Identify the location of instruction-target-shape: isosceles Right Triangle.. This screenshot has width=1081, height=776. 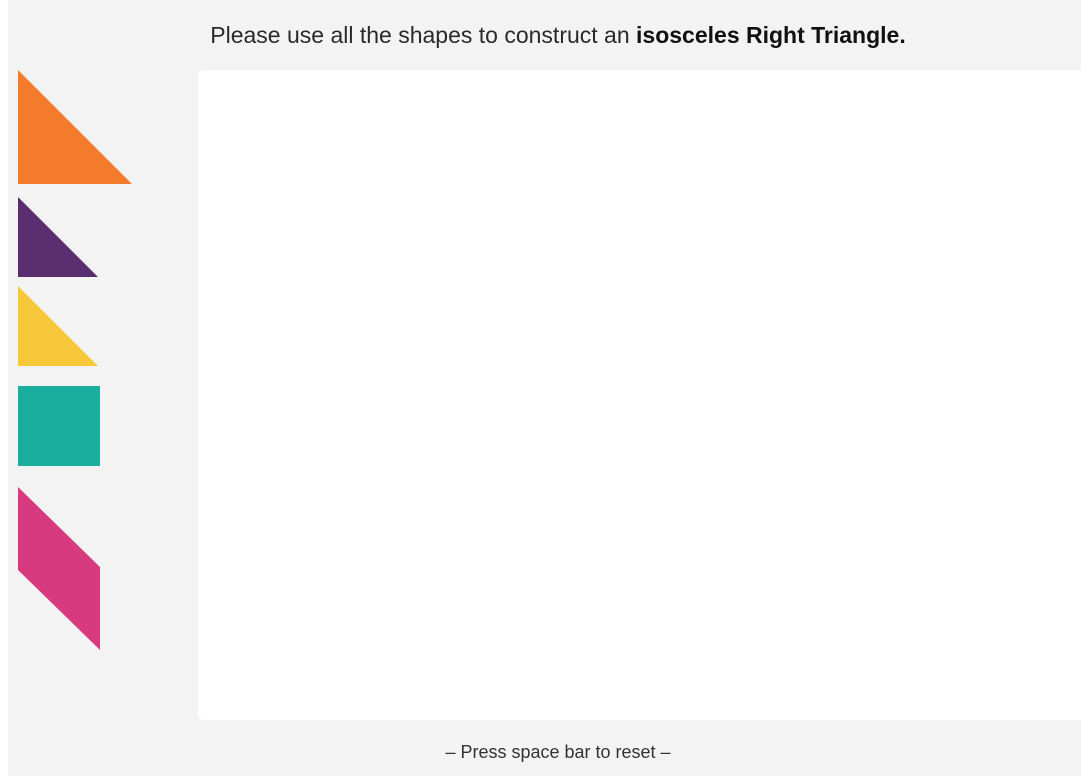
(771, 35).